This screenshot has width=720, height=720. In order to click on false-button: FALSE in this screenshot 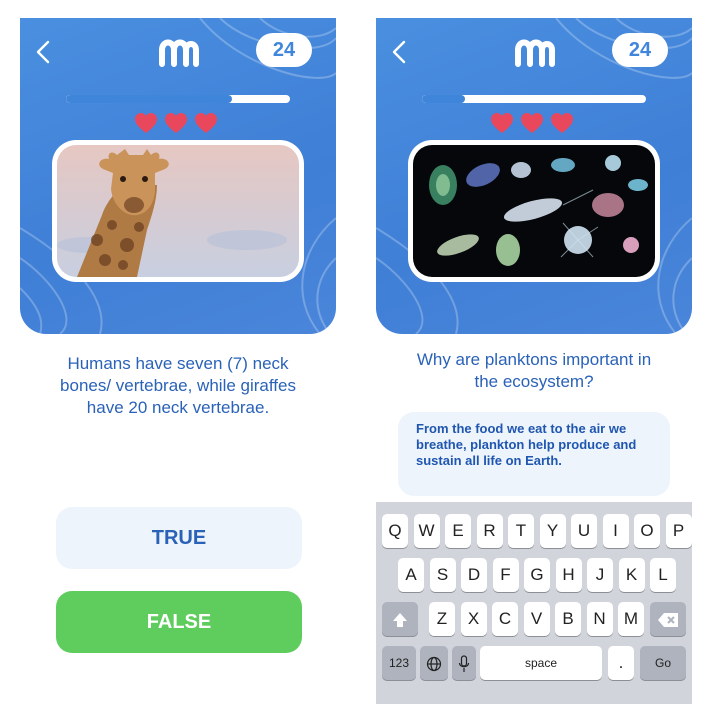, I will do `click(179, 622)`.